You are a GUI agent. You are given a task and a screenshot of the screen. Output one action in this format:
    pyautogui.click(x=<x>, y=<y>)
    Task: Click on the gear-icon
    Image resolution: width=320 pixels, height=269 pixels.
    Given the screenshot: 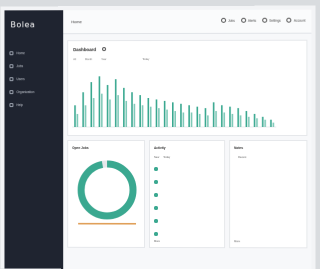 What is the action you would take?
    pyautogui.click(x=265, y=20)
    